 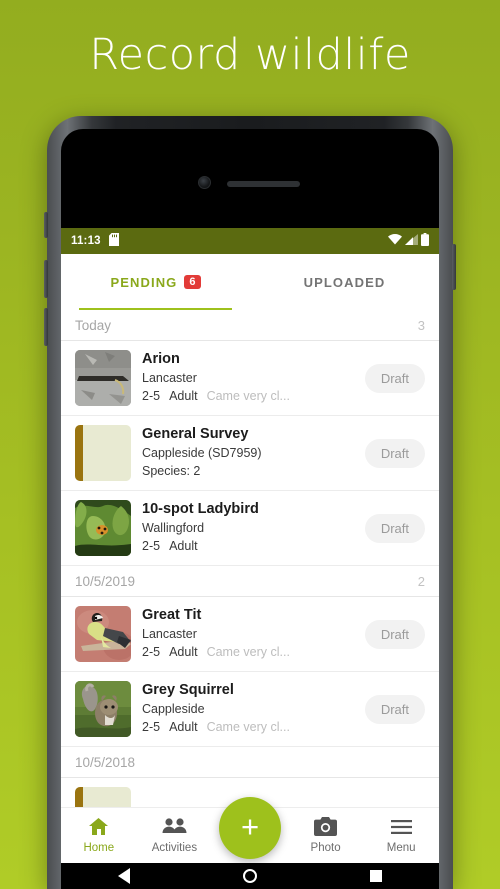 I want to click on status-bar-icons, so click(x=408, y=241).